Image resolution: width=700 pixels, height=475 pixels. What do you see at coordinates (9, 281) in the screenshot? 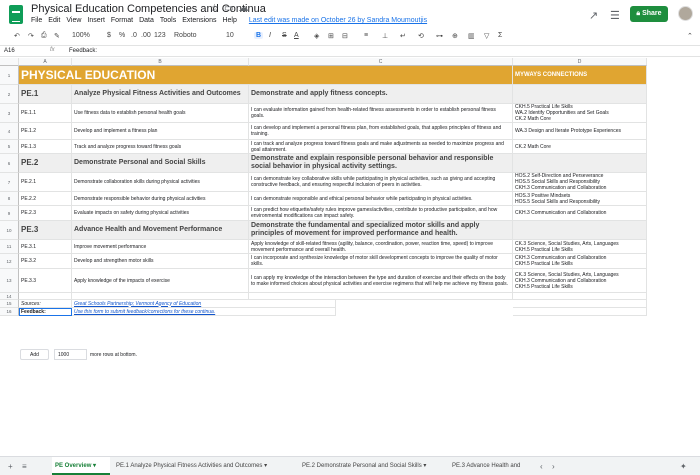
I see `row-number: 13` at bounding box center [9, 281].